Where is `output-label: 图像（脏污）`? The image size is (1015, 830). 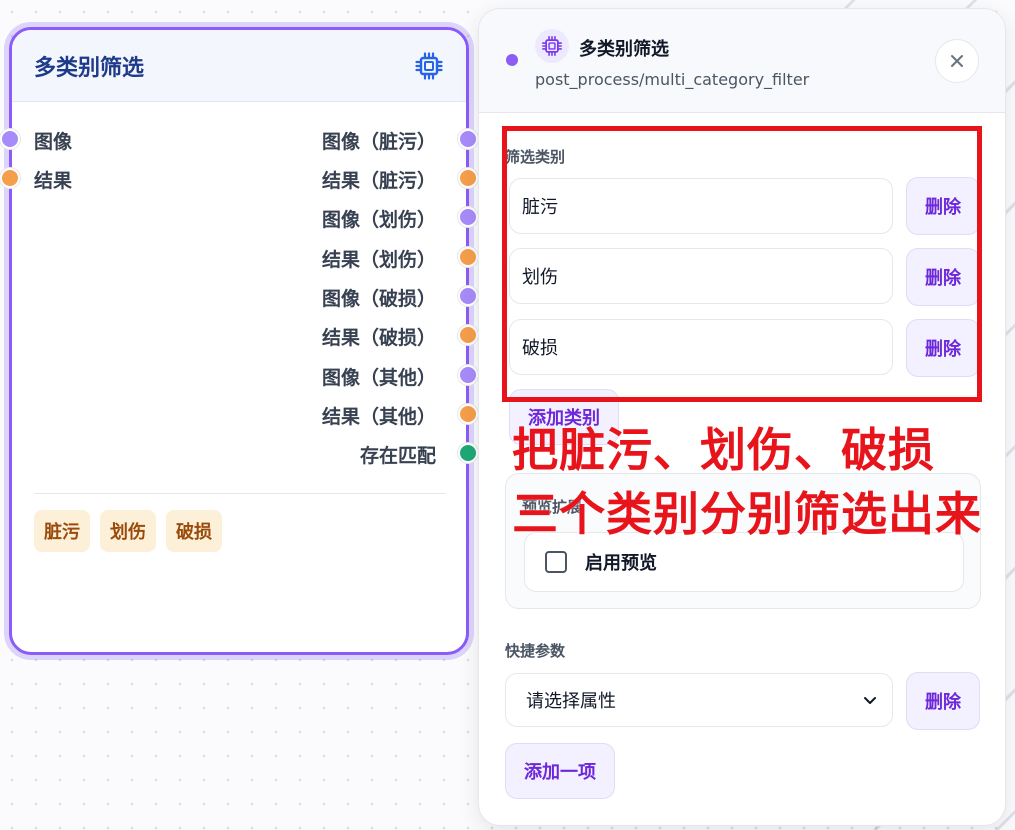 output-label: 图像（脏污） is located at coordinates (378, 142).